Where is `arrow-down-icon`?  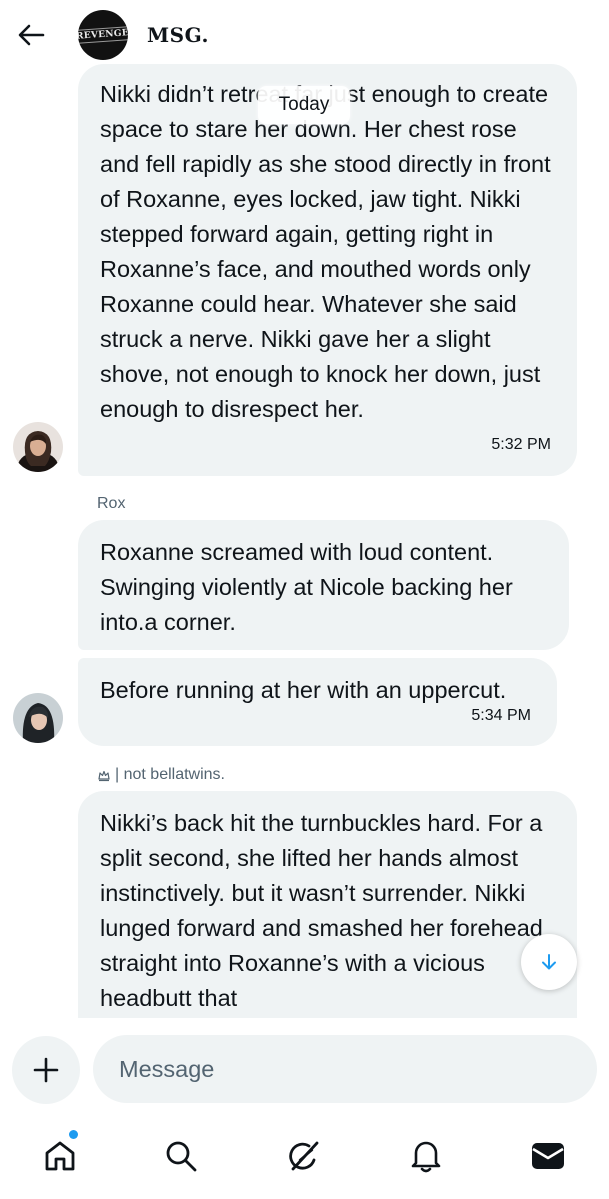 arrow-down-icon is located at coordinates (549, 962).